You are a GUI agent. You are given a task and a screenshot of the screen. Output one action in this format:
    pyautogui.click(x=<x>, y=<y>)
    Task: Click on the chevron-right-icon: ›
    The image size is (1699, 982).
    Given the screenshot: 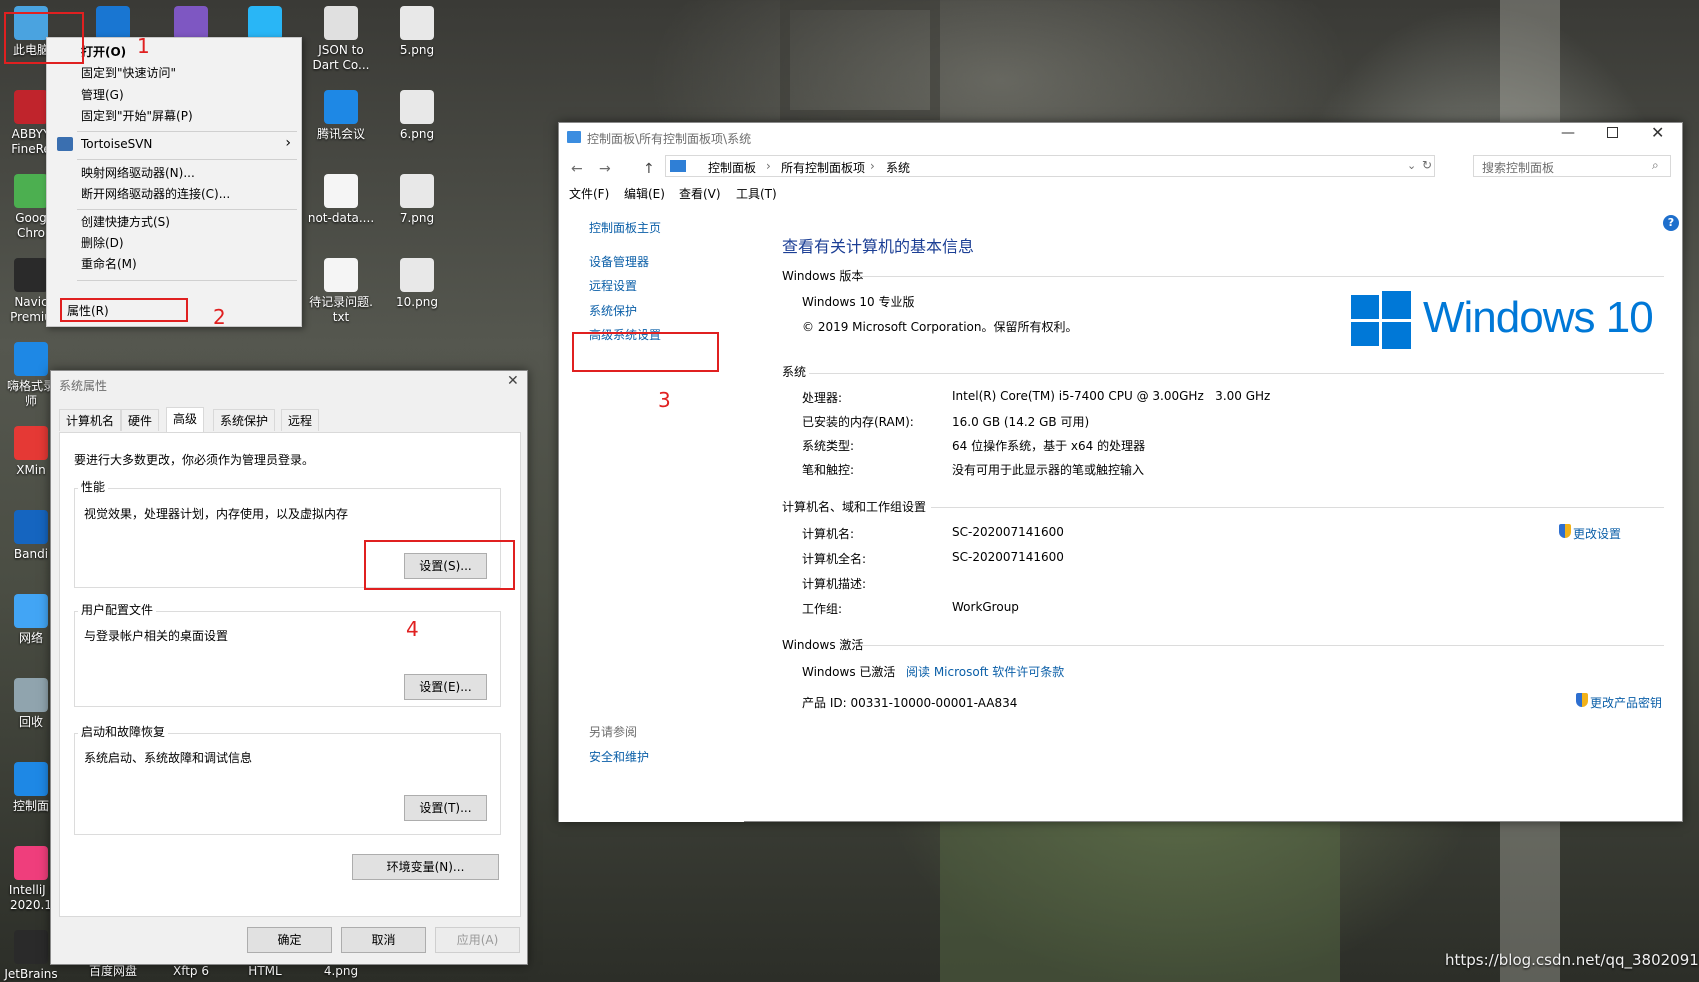 What is the action you would take?
    pyautogui.click(x=288, y=143)
    